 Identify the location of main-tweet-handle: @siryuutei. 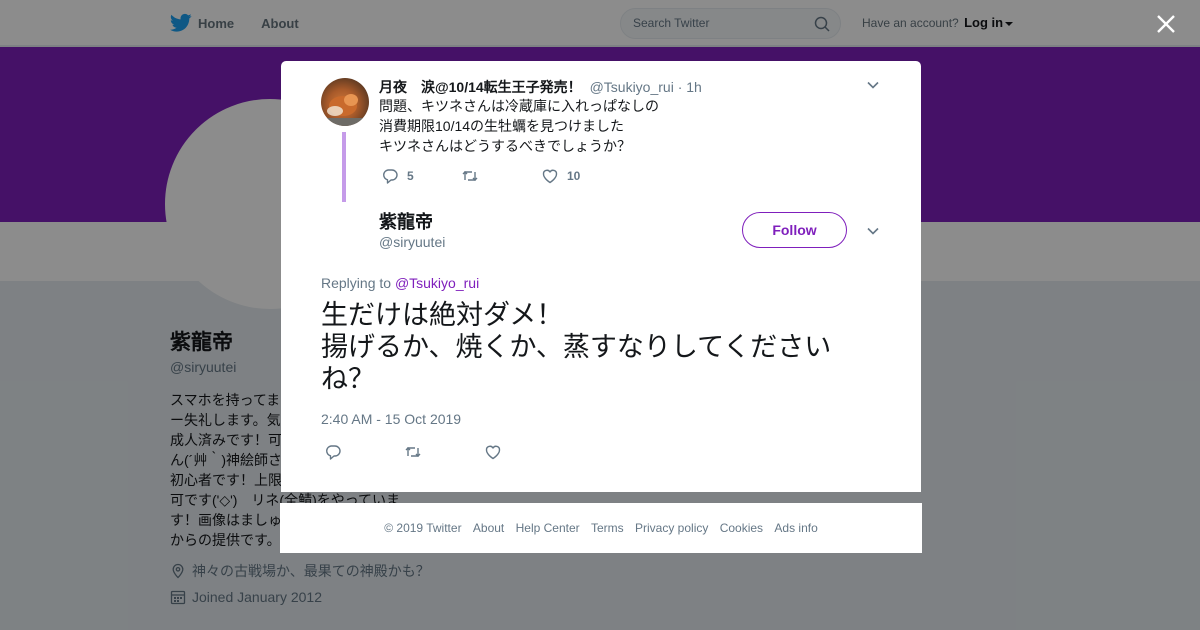
(412, 242).